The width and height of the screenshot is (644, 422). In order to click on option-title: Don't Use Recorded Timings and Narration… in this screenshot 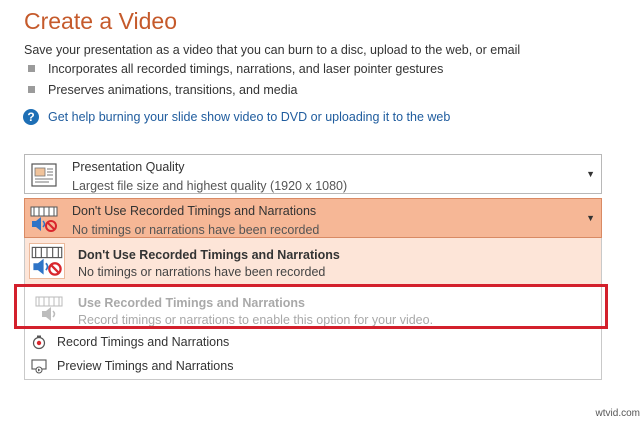, I will do `click(209, 255)`.